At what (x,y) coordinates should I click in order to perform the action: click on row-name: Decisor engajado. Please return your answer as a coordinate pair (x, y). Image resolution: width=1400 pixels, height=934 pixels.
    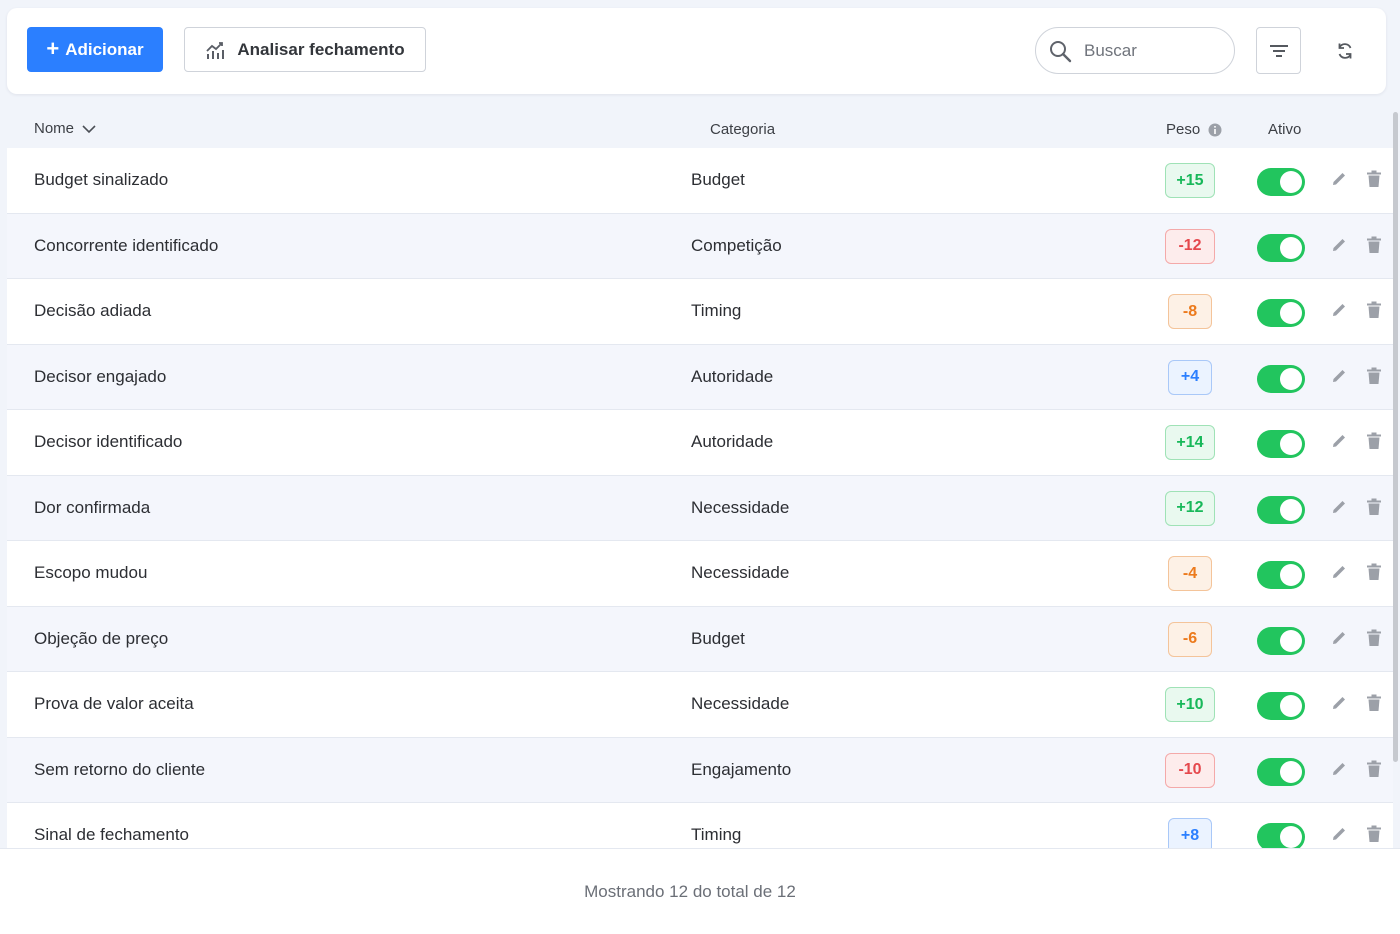
    Looking at the image, I should click on (100, 376).